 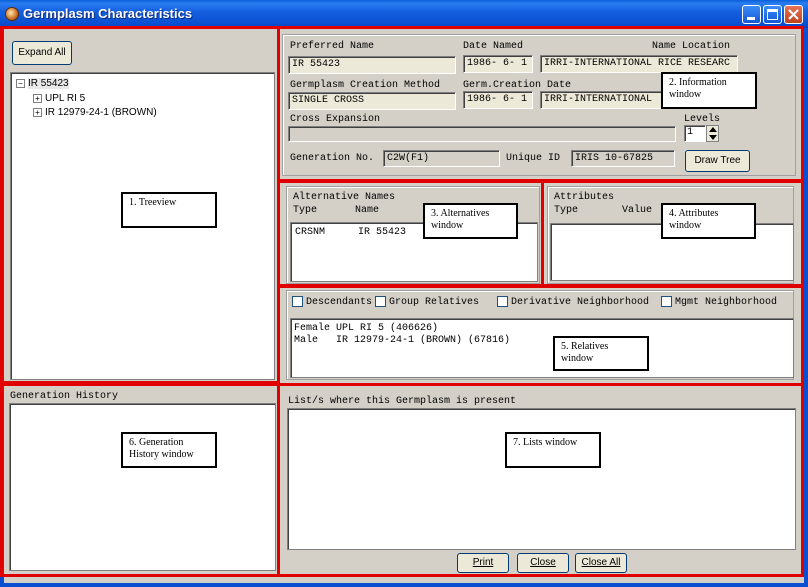 I want to click on callout-generation-history: 6. Generation History window, so click(x=169, y=450).